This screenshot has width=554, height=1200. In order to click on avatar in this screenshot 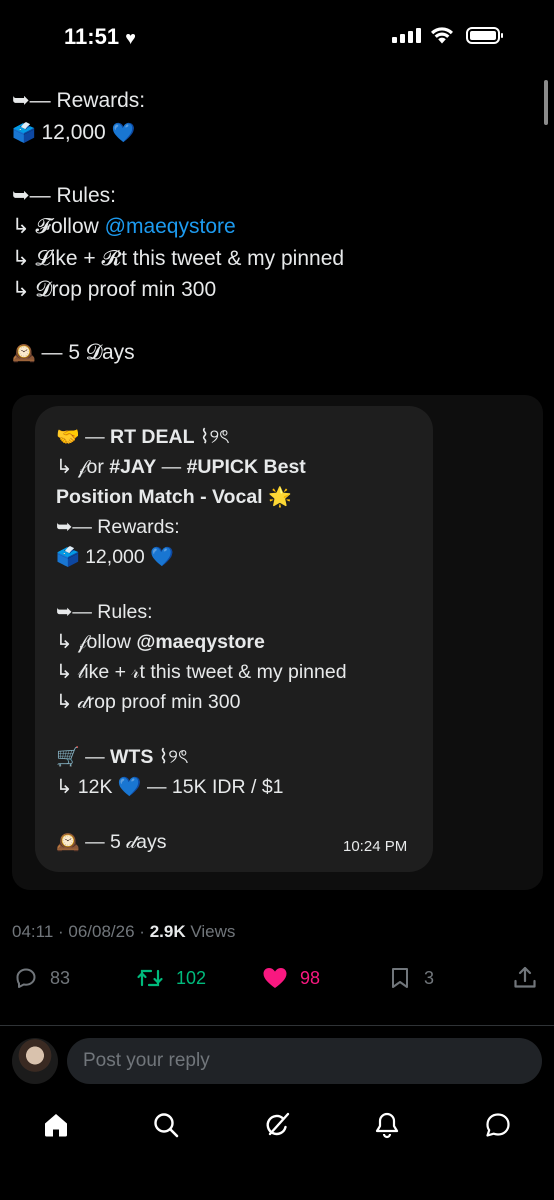, I will do `click(35, 1061)`.